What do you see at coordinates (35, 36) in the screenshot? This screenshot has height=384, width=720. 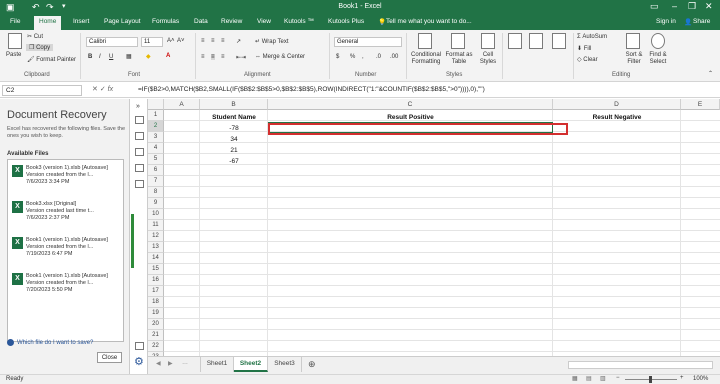 I see `cut-button: ✂ Cut` at bounding box center [35, 36].